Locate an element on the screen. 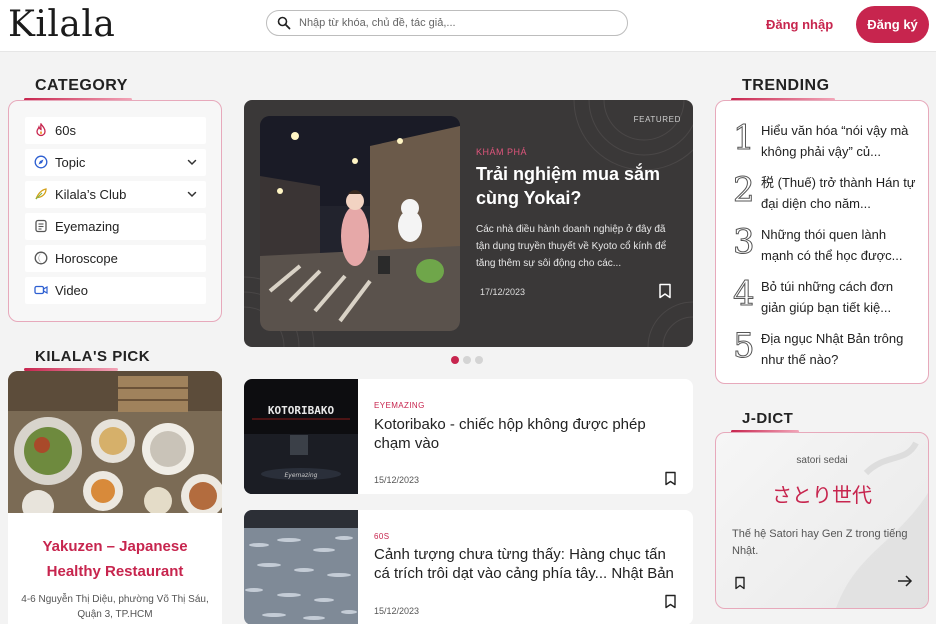  trending-heading: TRENDING is located at coordinates (786, 85).